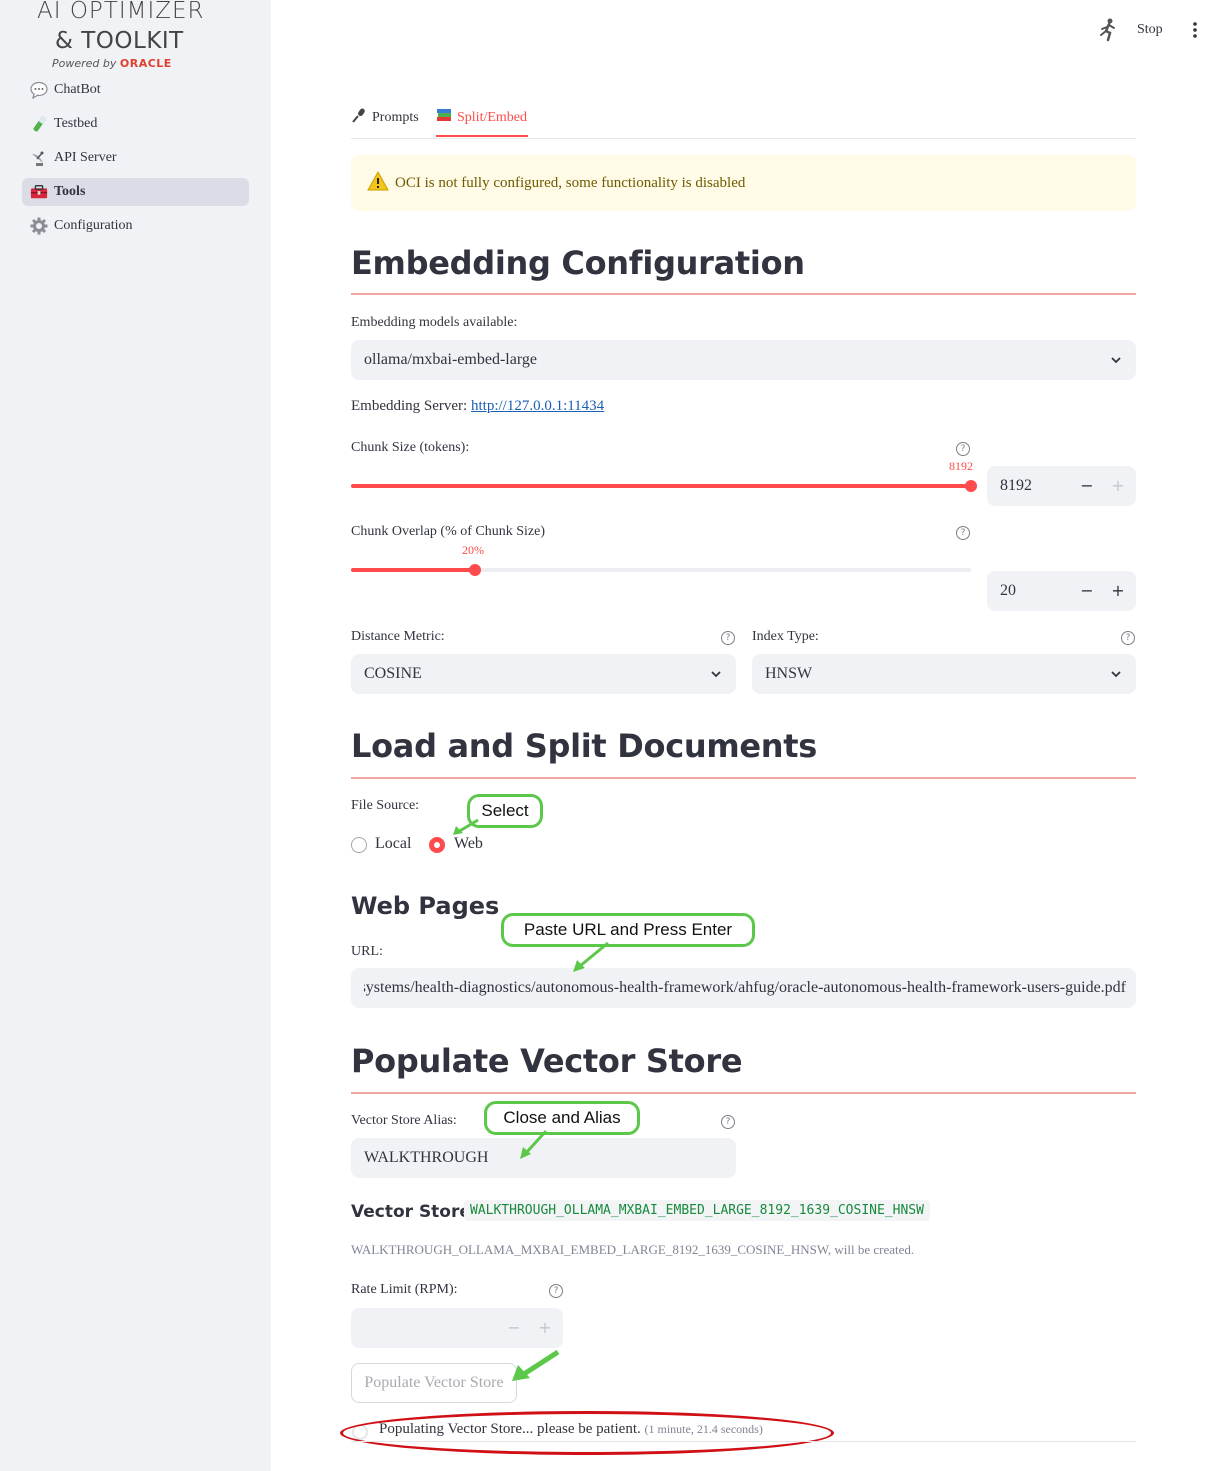 The height and width of the screenshot is (1471, 1212). I want to click on chunk-size-slider-value: 8192, so click(961, 466).